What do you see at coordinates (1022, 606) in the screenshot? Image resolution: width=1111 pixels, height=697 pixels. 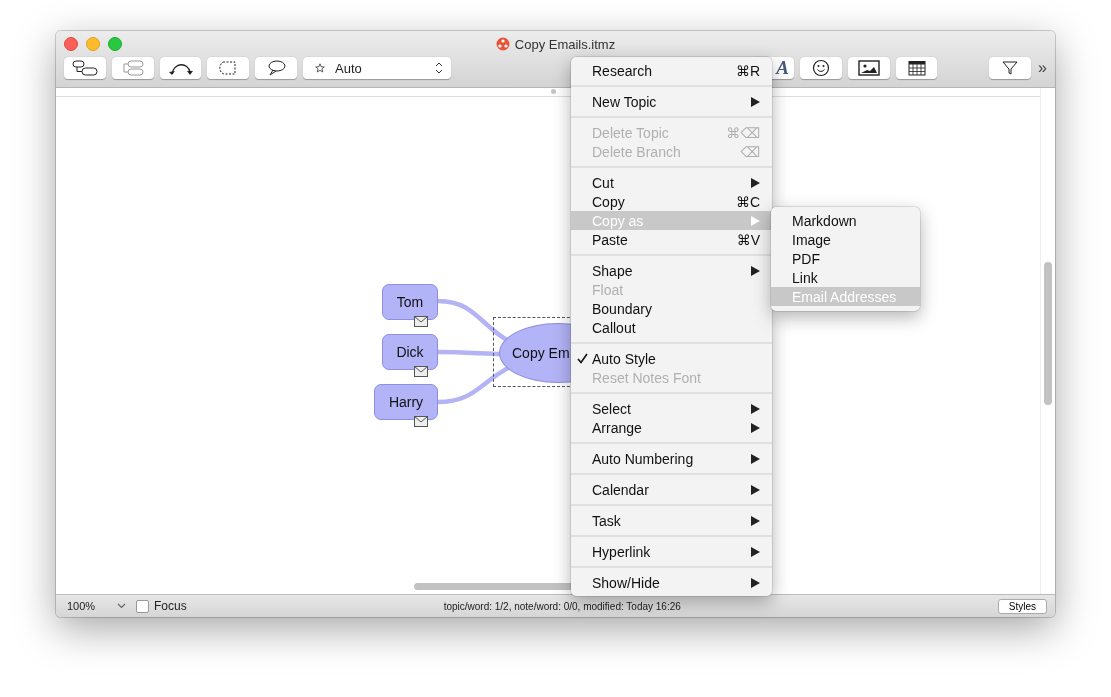 I see `styles-button: Styles` at bounding box center [1022, 606].